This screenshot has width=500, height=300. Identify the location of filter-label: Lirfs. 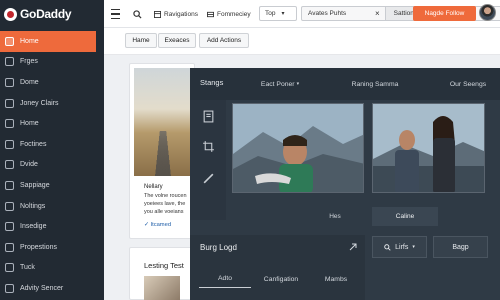
(402, 247).